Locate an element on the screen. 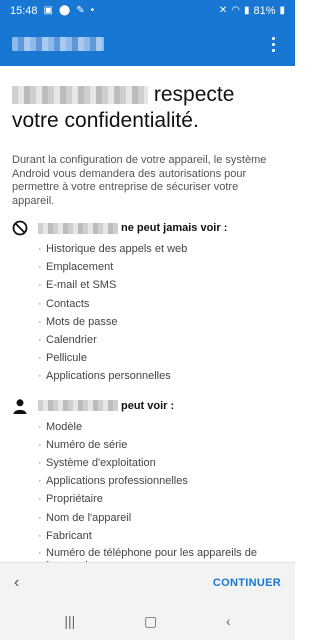 Image resolution: width=320 pixels, height=640 pixels. can-see-title: peut voir : is located at coordinates (148, 405).